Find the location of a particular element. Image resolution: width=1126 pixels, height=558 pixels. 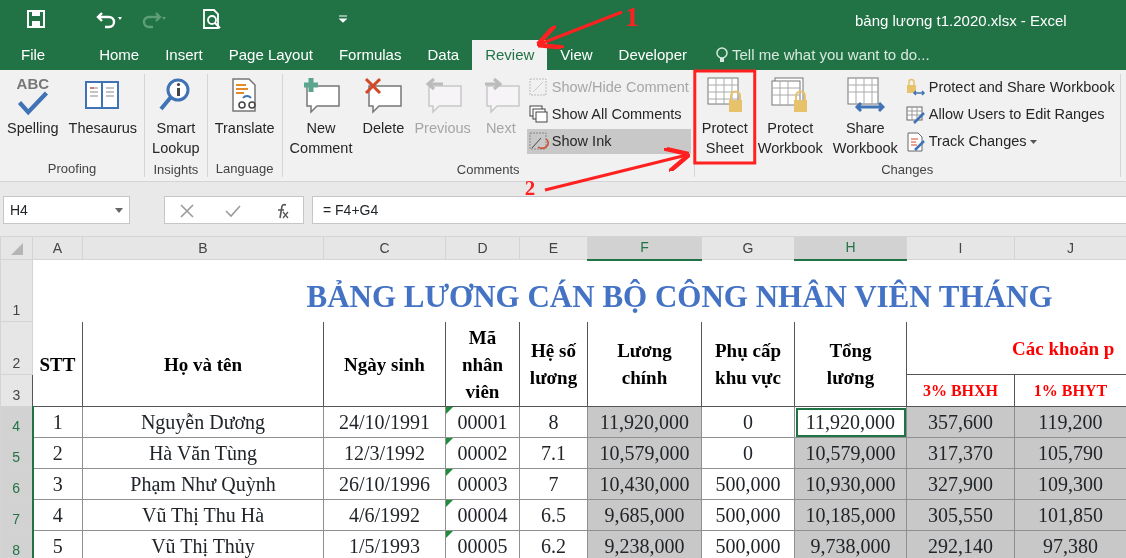

table-cell: 357,600 is located at coordinates (960, 422).